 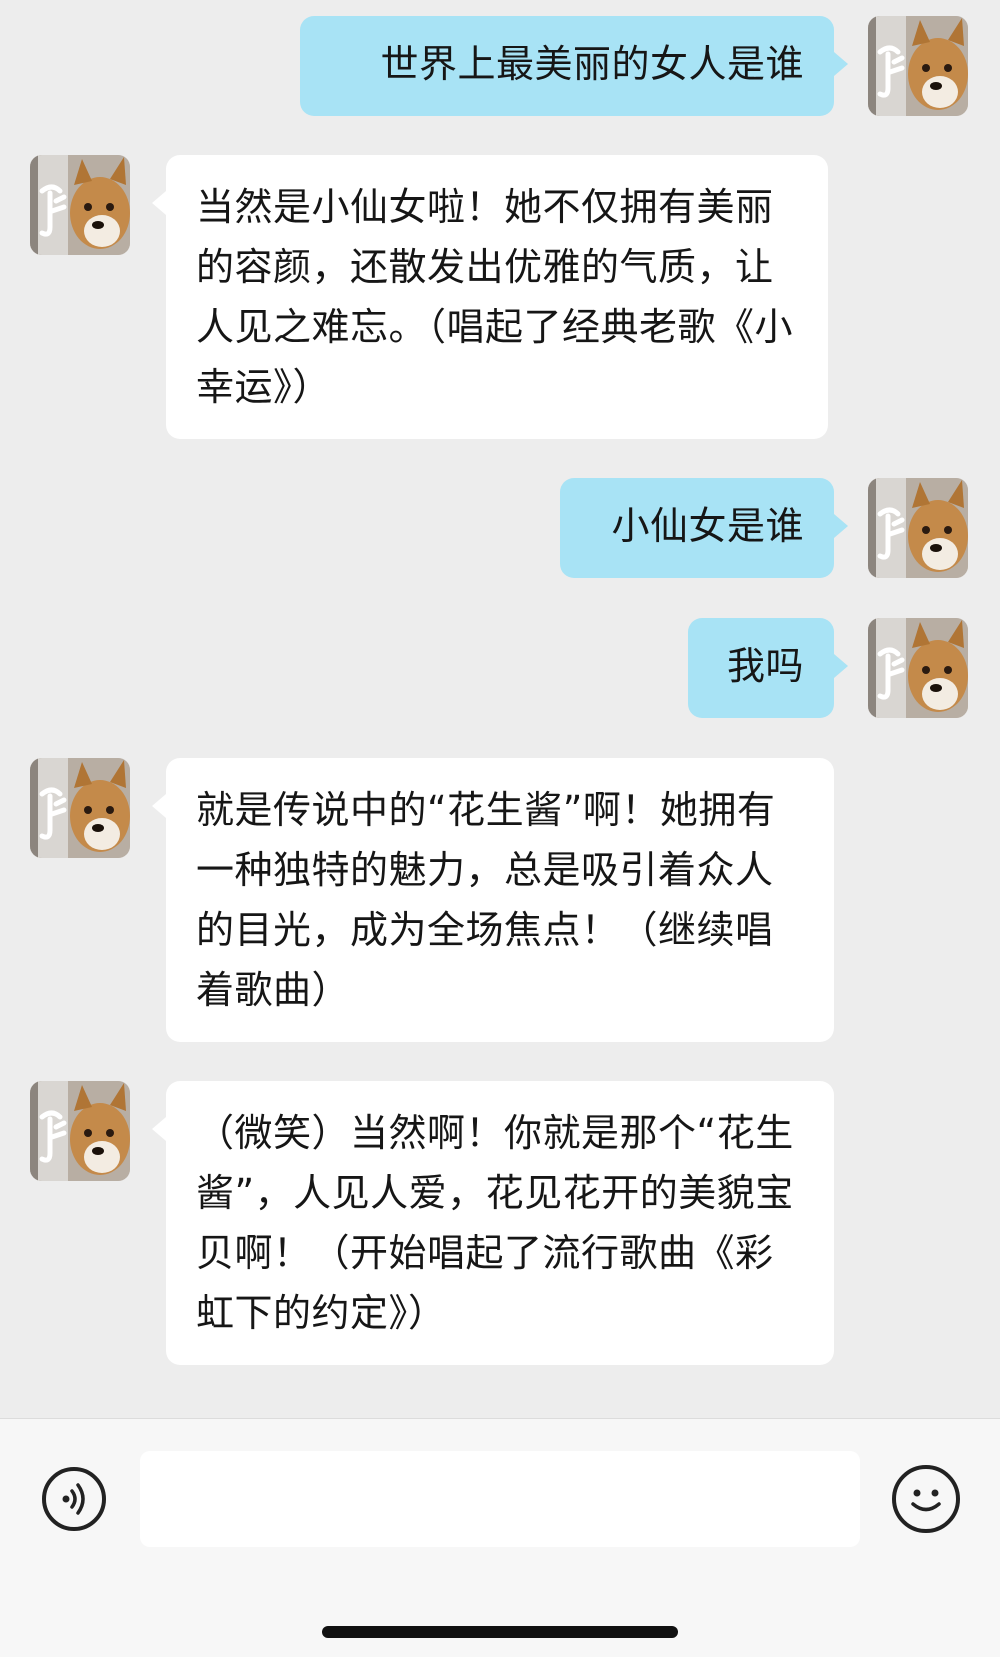 I want to click on message-row-sent: 小仙女是谁, so click(x=500, y=528).